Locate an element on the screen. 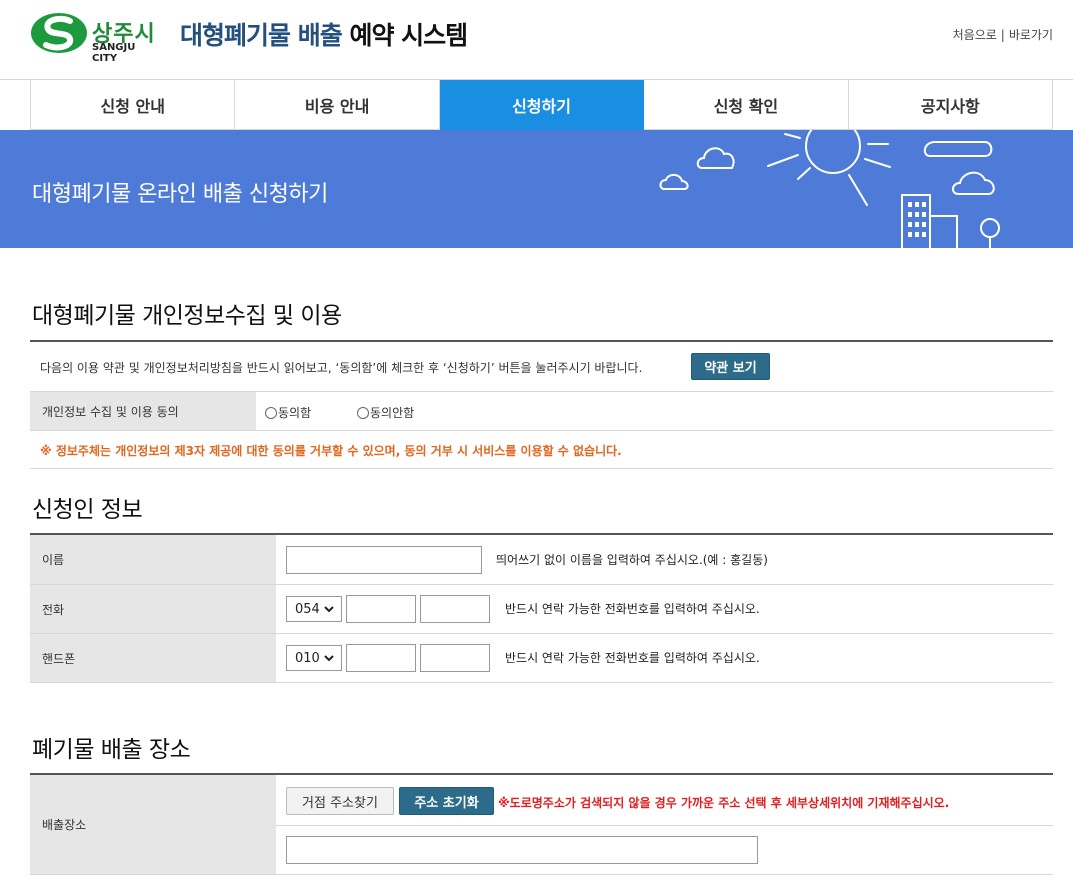 The height and width of the screenshot is (876, 1073). location-label: 배출장소 is located at coordinates (153, 824).